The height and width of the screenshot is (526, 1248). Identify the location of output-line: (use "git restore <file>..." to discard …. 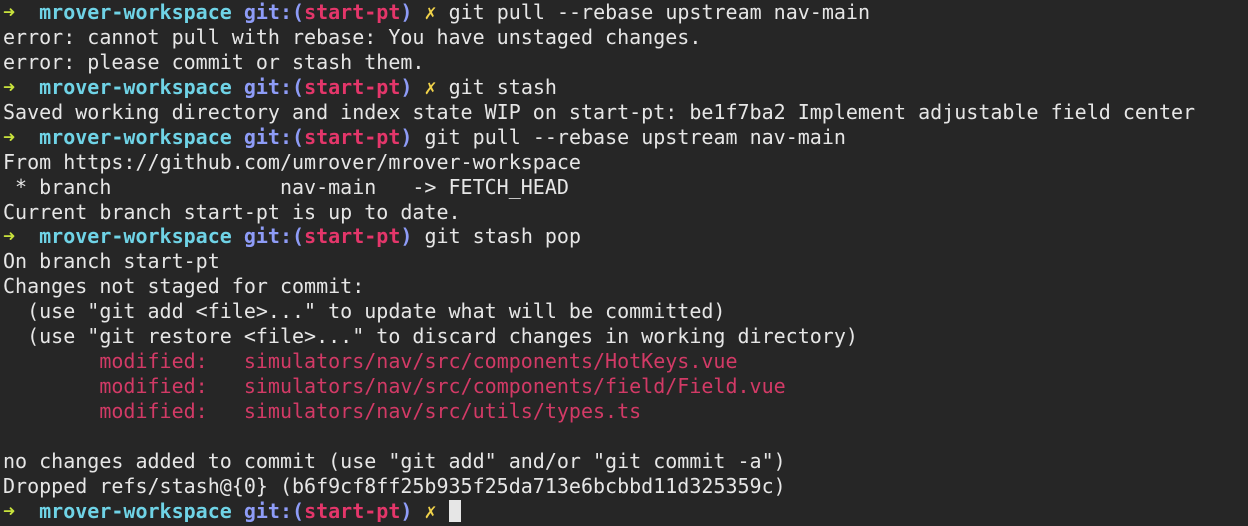
(430, 336).